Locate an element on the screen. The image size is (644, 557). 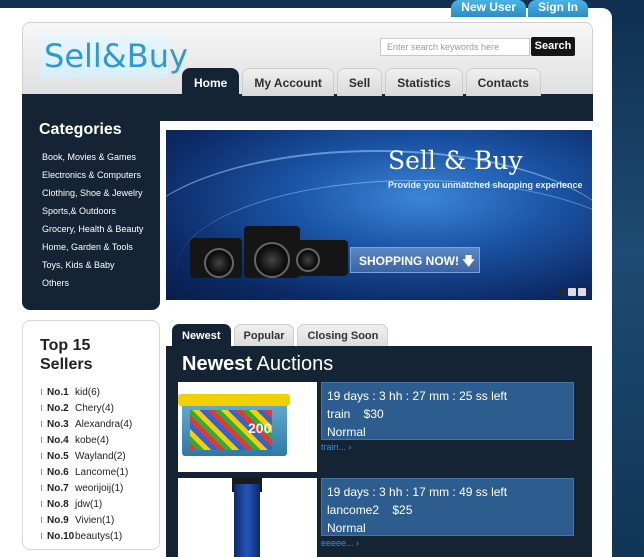
auction-time-left: 19 days : 3 hh : 27 mm : 25 ss left is located at coordinates (417, 396).